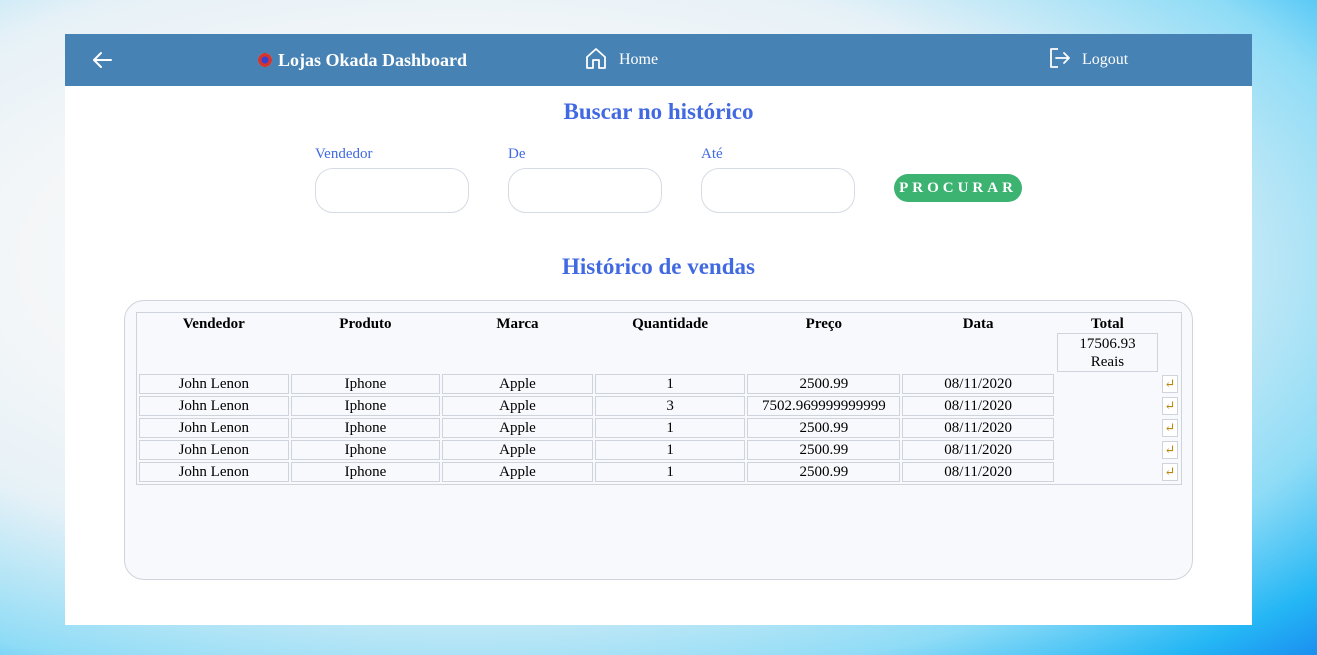 The height and width of the screenshot is (655, 1317). I want to click on col-header-marca: Marca, so click(517, 324).